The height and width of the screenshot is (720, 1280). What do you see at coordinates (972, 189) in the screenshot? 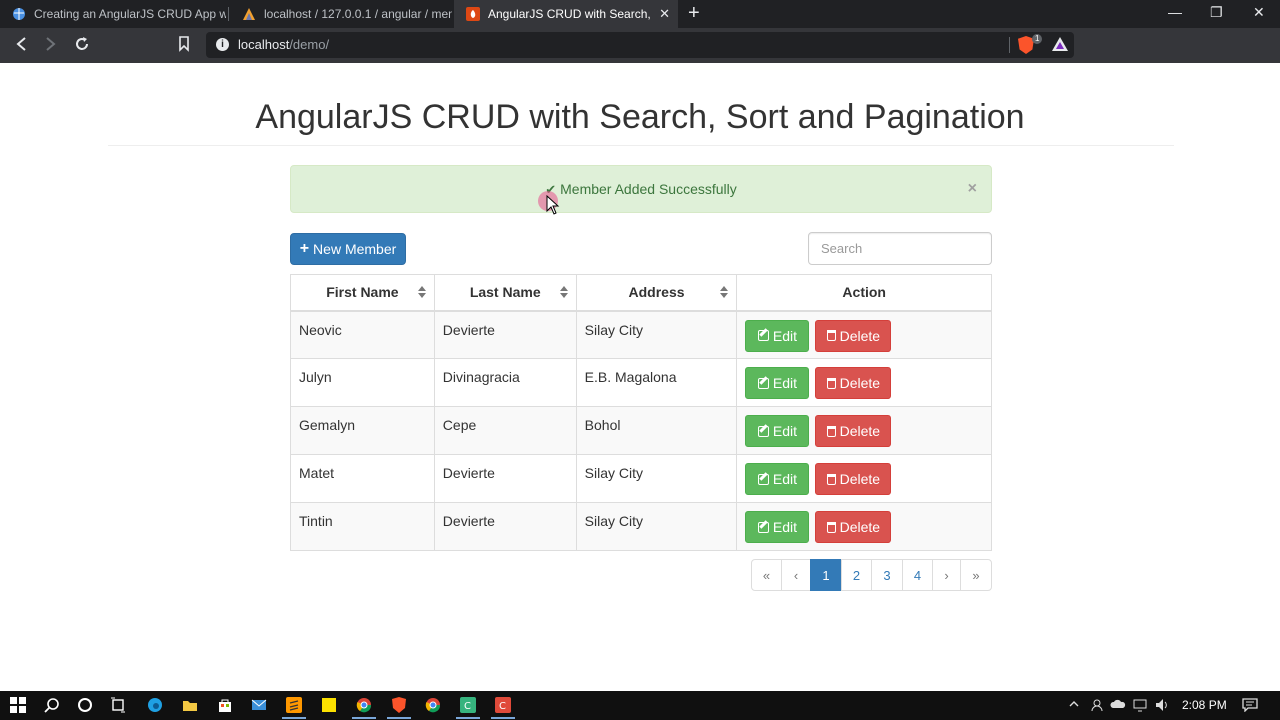
I see `alert-close-button: ×` at bounding box center [972, 189].